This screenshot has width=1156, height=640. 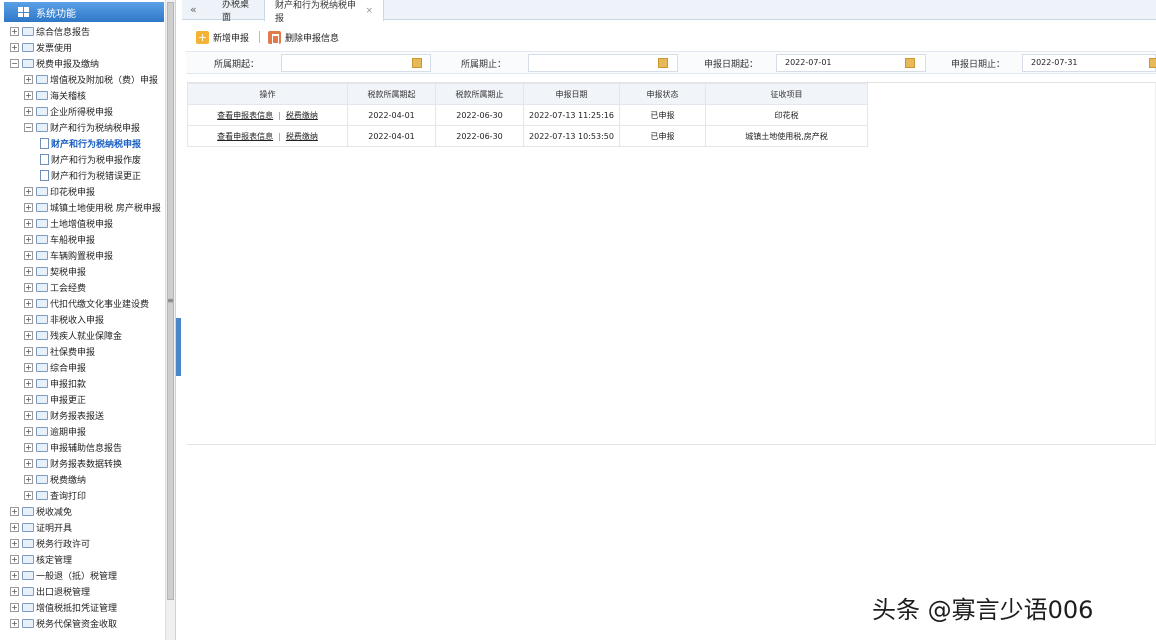 I want to click on tree-folder-item: + 税务行政许可, so click(x=82, y=543).